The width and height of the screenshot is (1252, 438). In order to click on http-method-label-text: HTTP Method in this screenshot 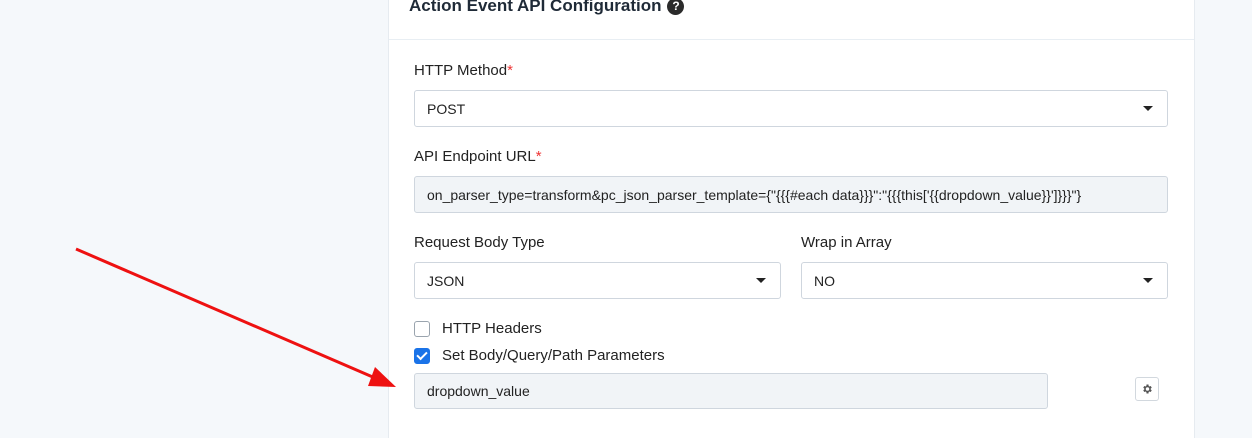, I will do `click(461, 70)`.